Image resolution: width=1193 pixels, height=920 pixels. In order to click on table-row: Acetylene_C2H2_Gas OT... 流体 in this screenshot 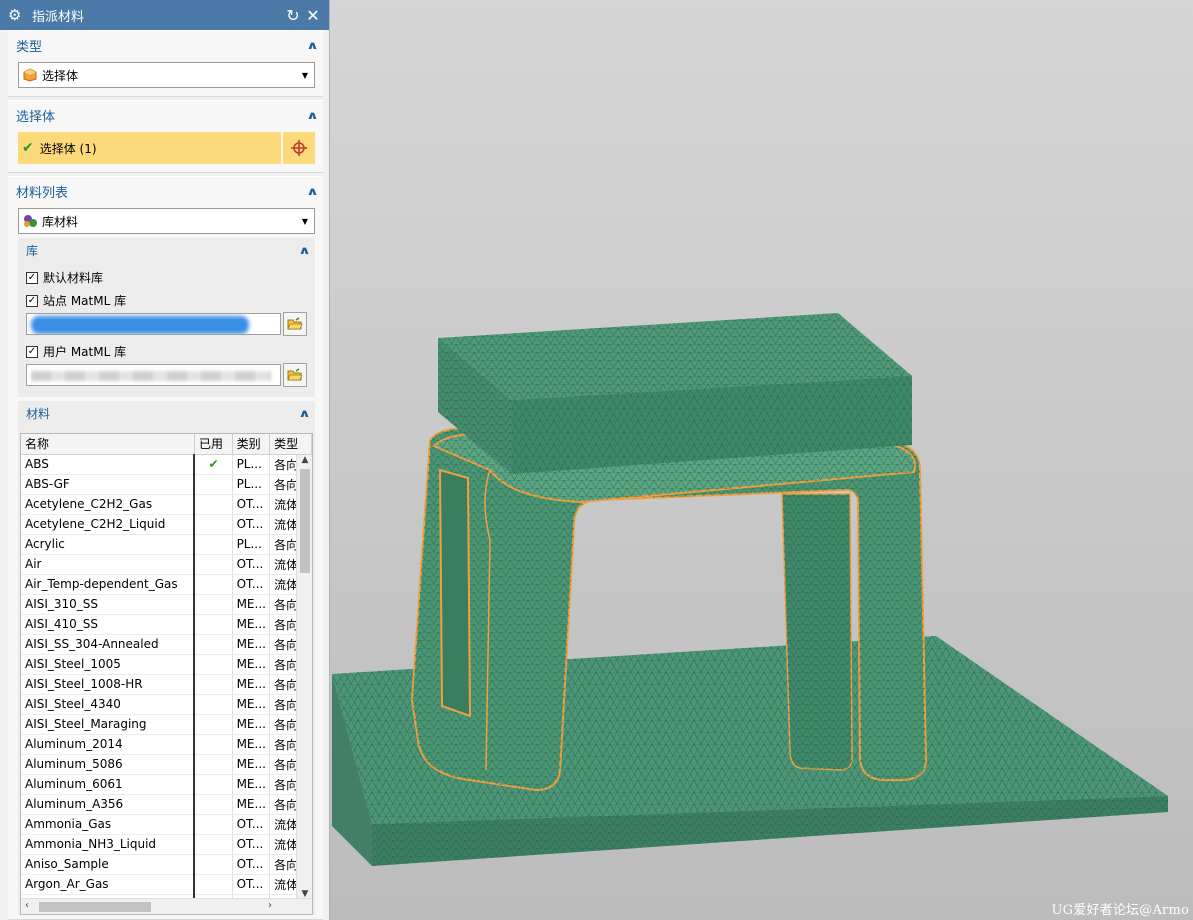, I will do `click(166, 504)`.